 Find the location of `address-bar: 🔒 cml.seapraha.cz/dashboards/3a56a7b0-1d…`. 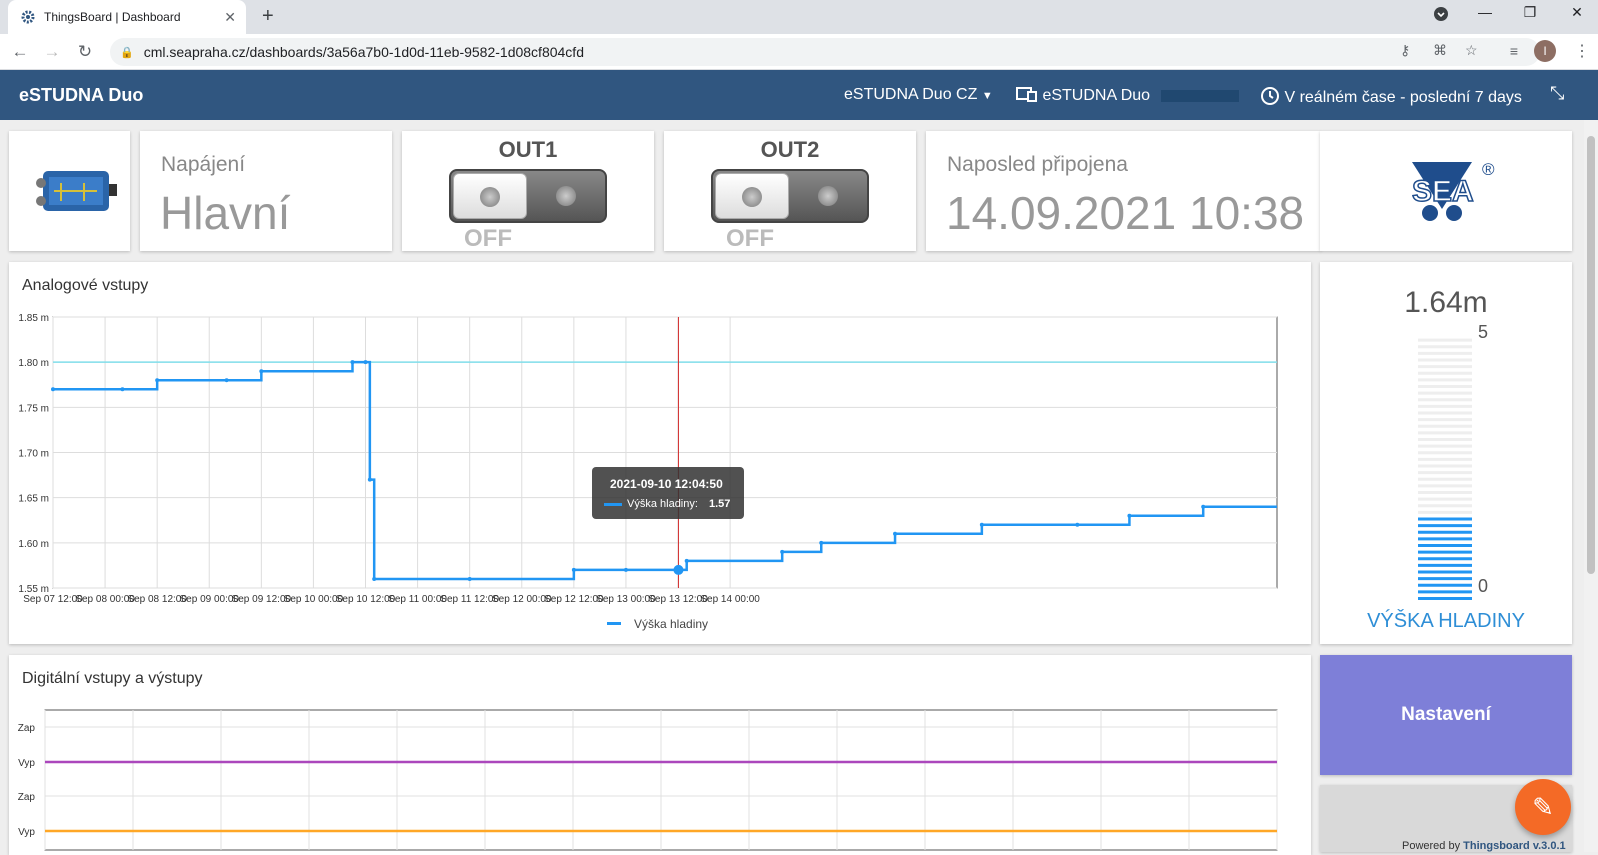

address-bar: 🔒 cml.seapraha.cz/dashboards/3a56a7b0-1d… is located at coordinates (825, 52).